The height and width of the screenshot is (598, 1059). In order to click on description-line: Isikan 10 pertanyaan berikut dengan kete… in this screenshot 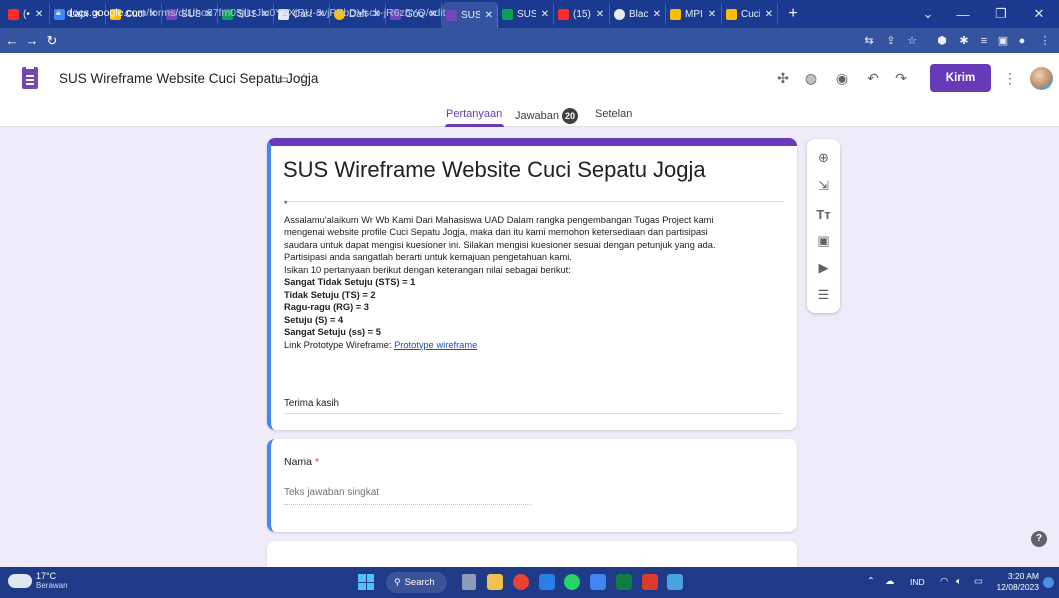, I will do `click(427, 269)`.